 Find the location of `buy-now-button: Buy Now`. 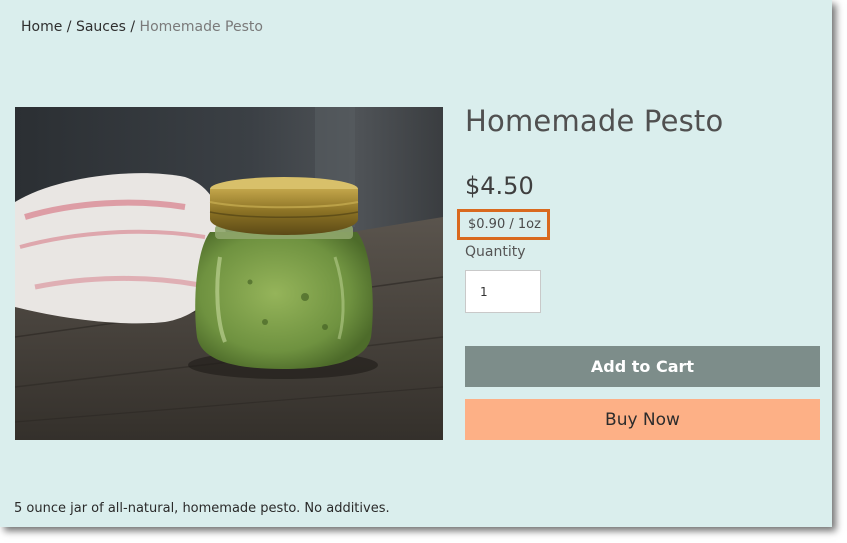

buy-now-button: Buy Now is located at coordinates (642, 419).